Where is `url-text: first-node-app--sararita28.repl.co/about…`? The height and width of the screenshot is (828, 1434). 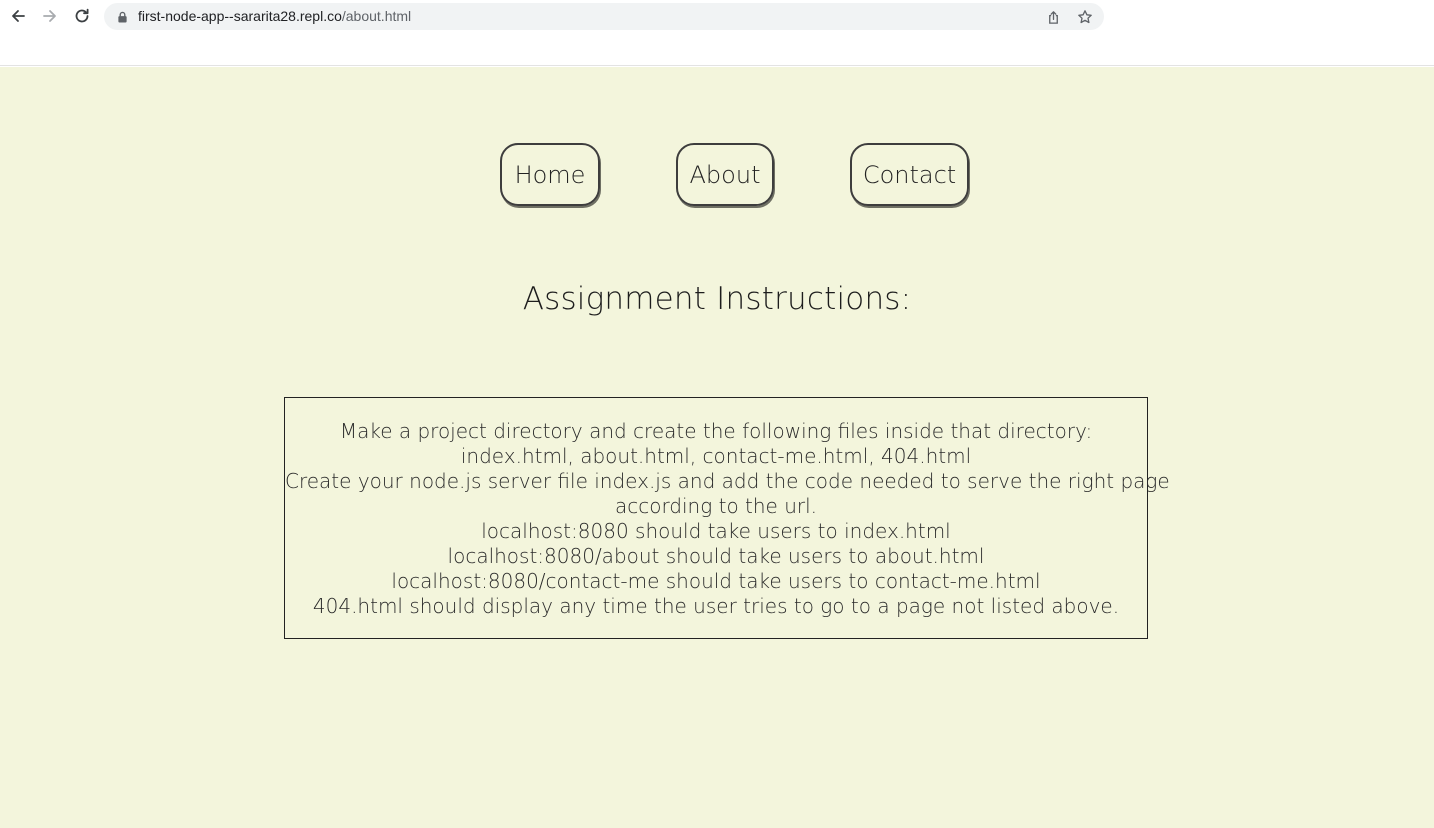
url-text: first-node-app--sararita28.repl.co/about… is located at coordinates (274, 16).